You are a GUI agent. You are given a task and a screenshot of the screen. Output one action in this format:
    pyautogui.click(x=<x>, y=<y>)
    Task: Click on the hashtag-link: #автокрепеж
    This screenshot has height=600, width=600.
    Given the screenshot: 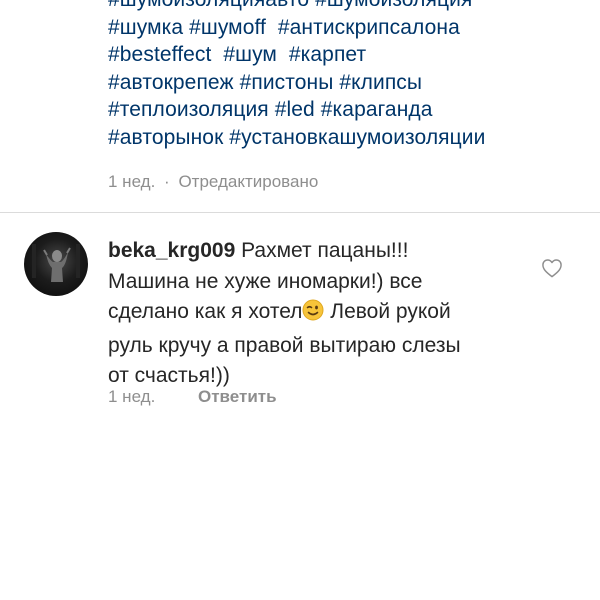 What is the action you would take?
    pyautogui.click(x=171, y=82)
    